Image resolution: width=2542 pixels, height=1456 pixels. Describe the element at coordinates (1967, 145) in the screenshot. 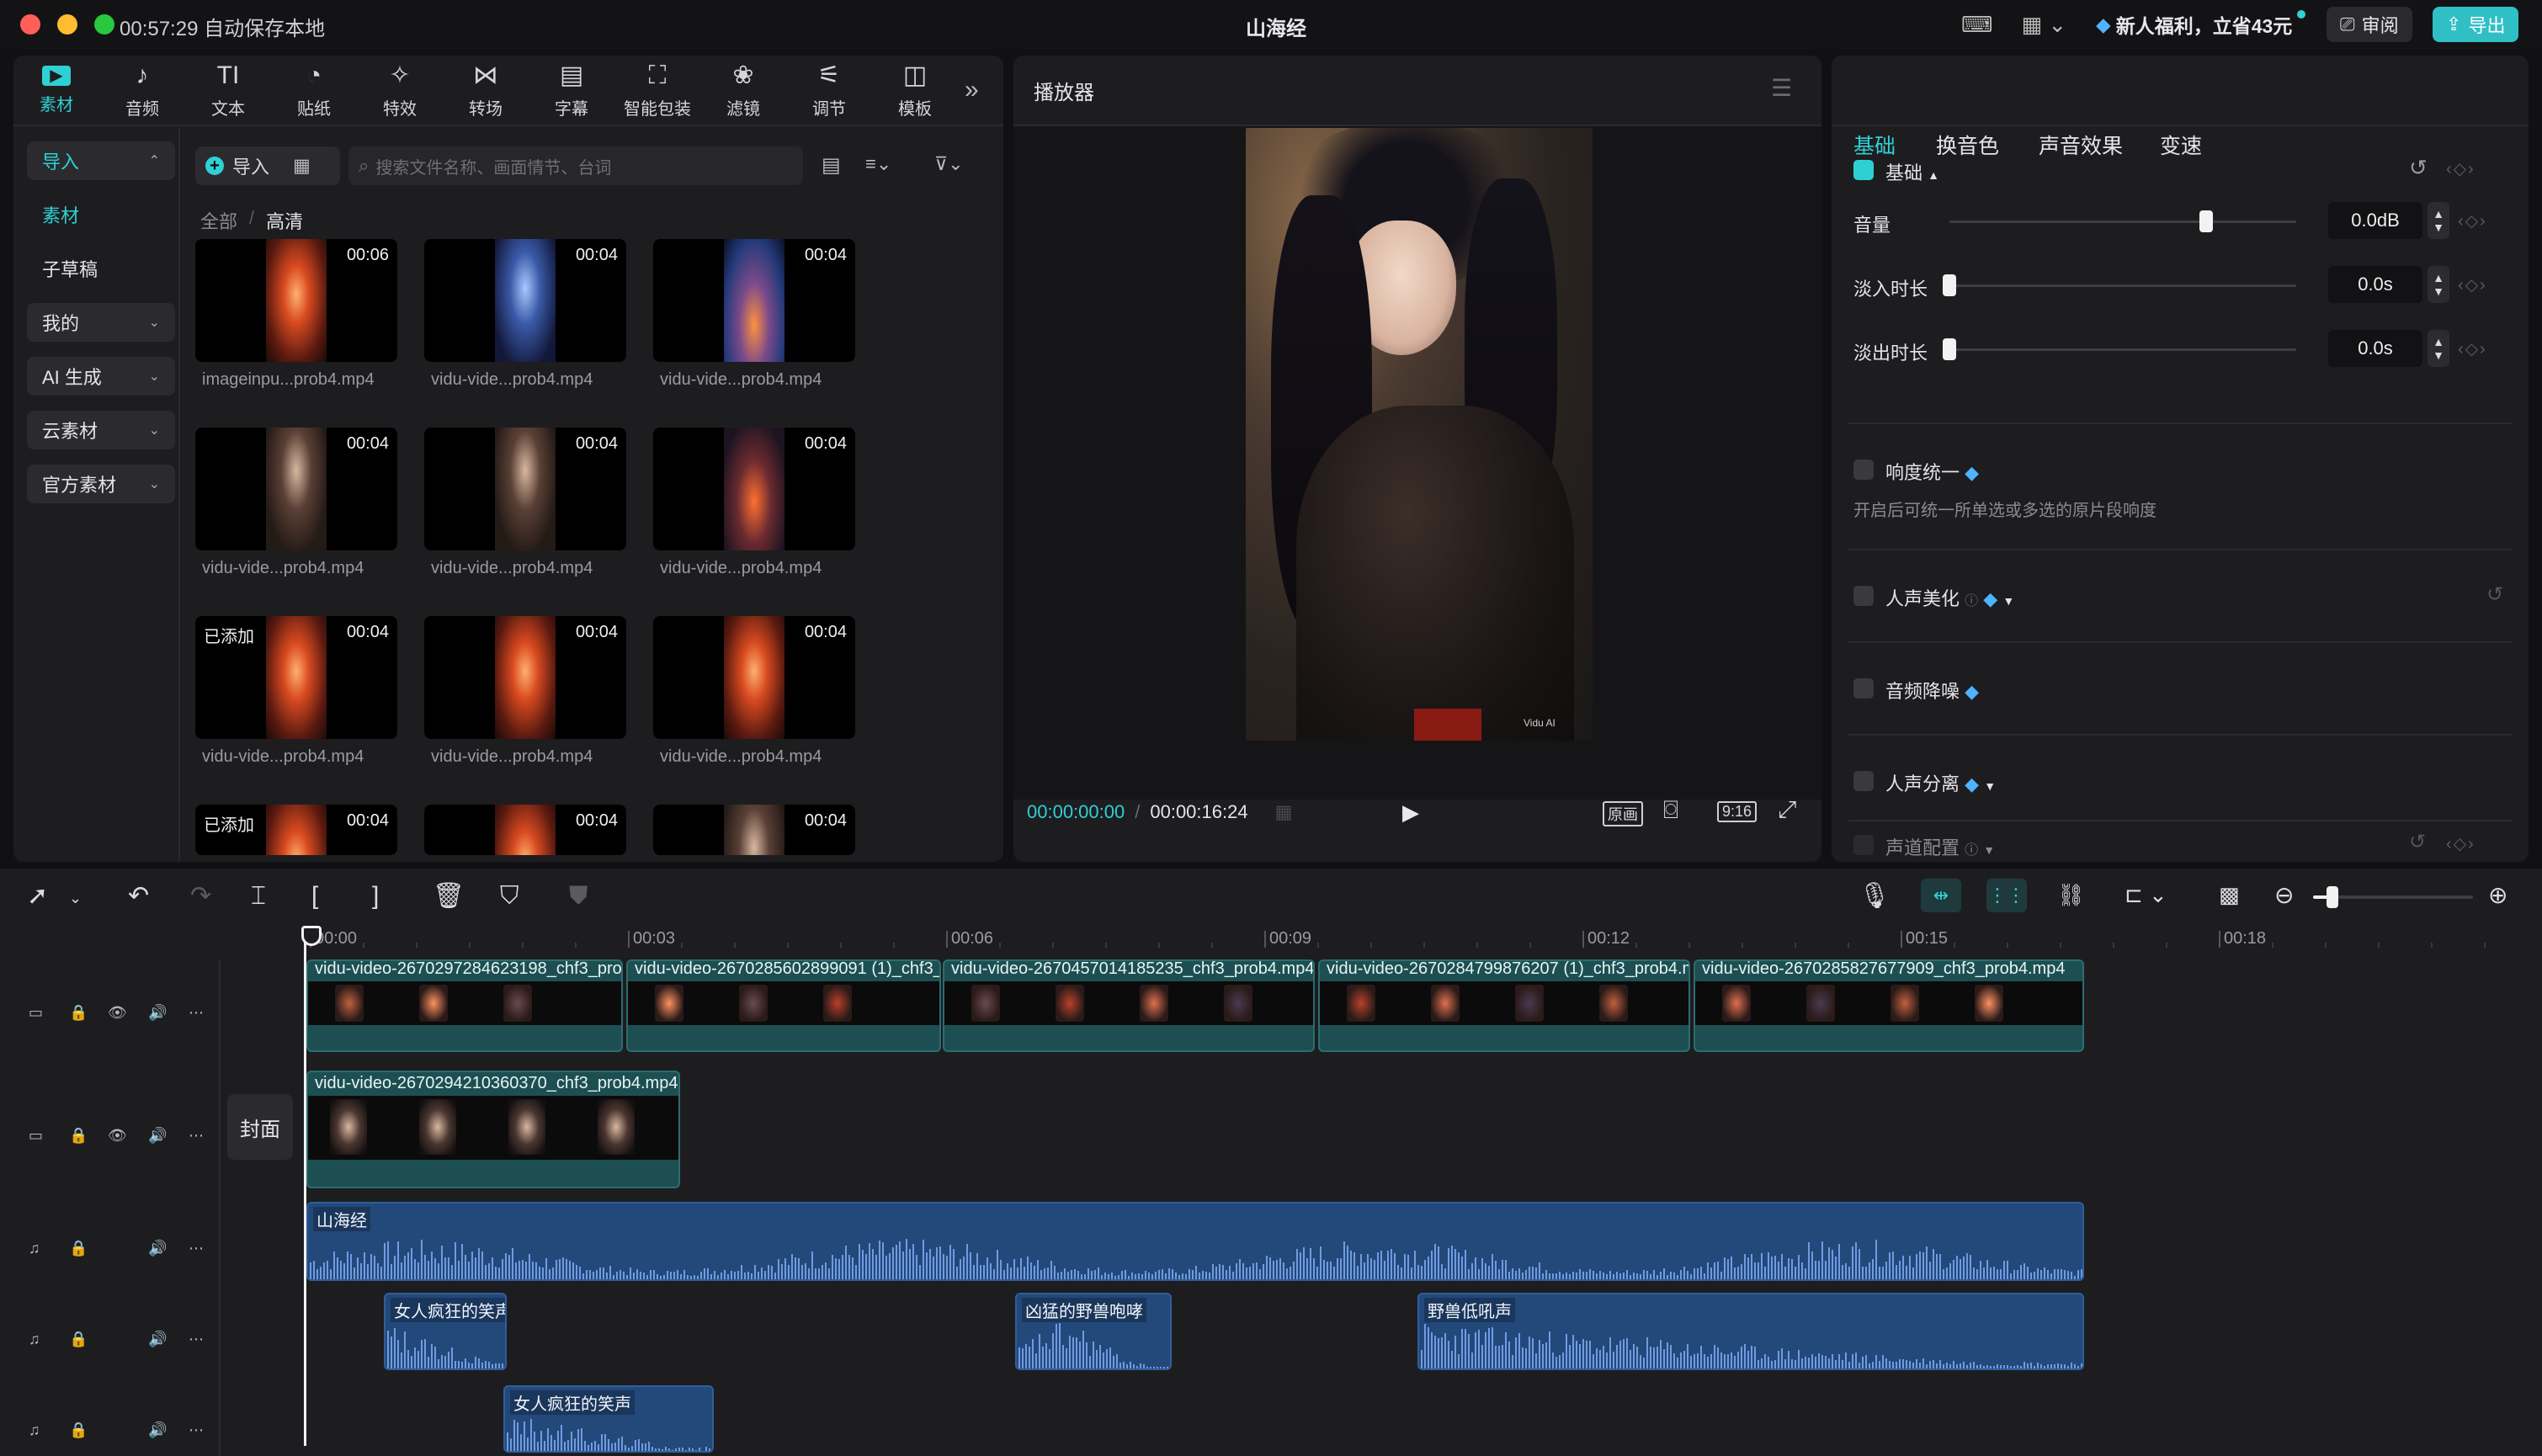

I see `inspector-tab: 换音色` at that location.